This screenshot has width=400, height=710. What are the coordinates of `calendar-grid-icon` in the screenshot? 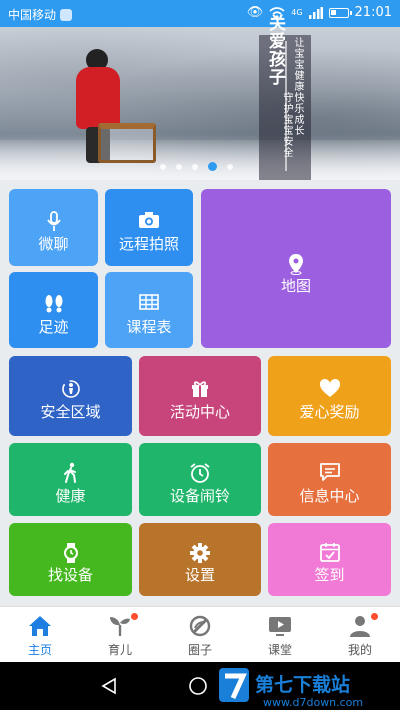 It's located at (149, 302).